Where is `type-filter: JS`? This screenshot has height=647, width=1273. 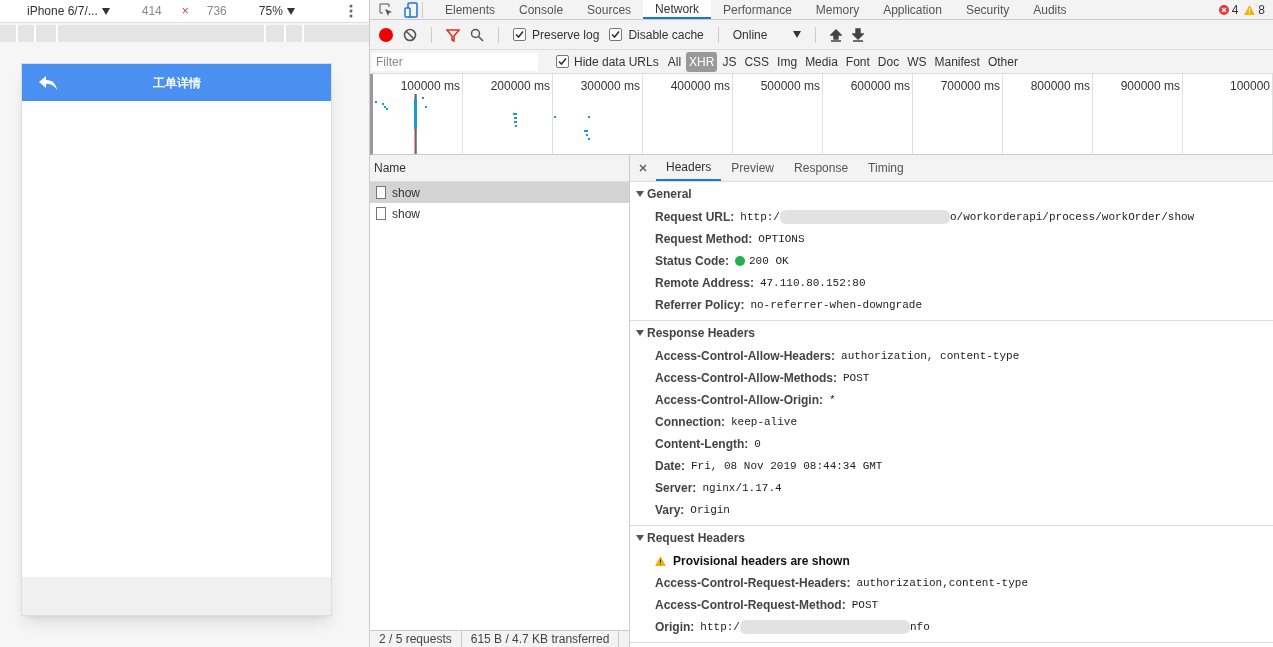
type-filter: JS is located at coordinates (729, 61).